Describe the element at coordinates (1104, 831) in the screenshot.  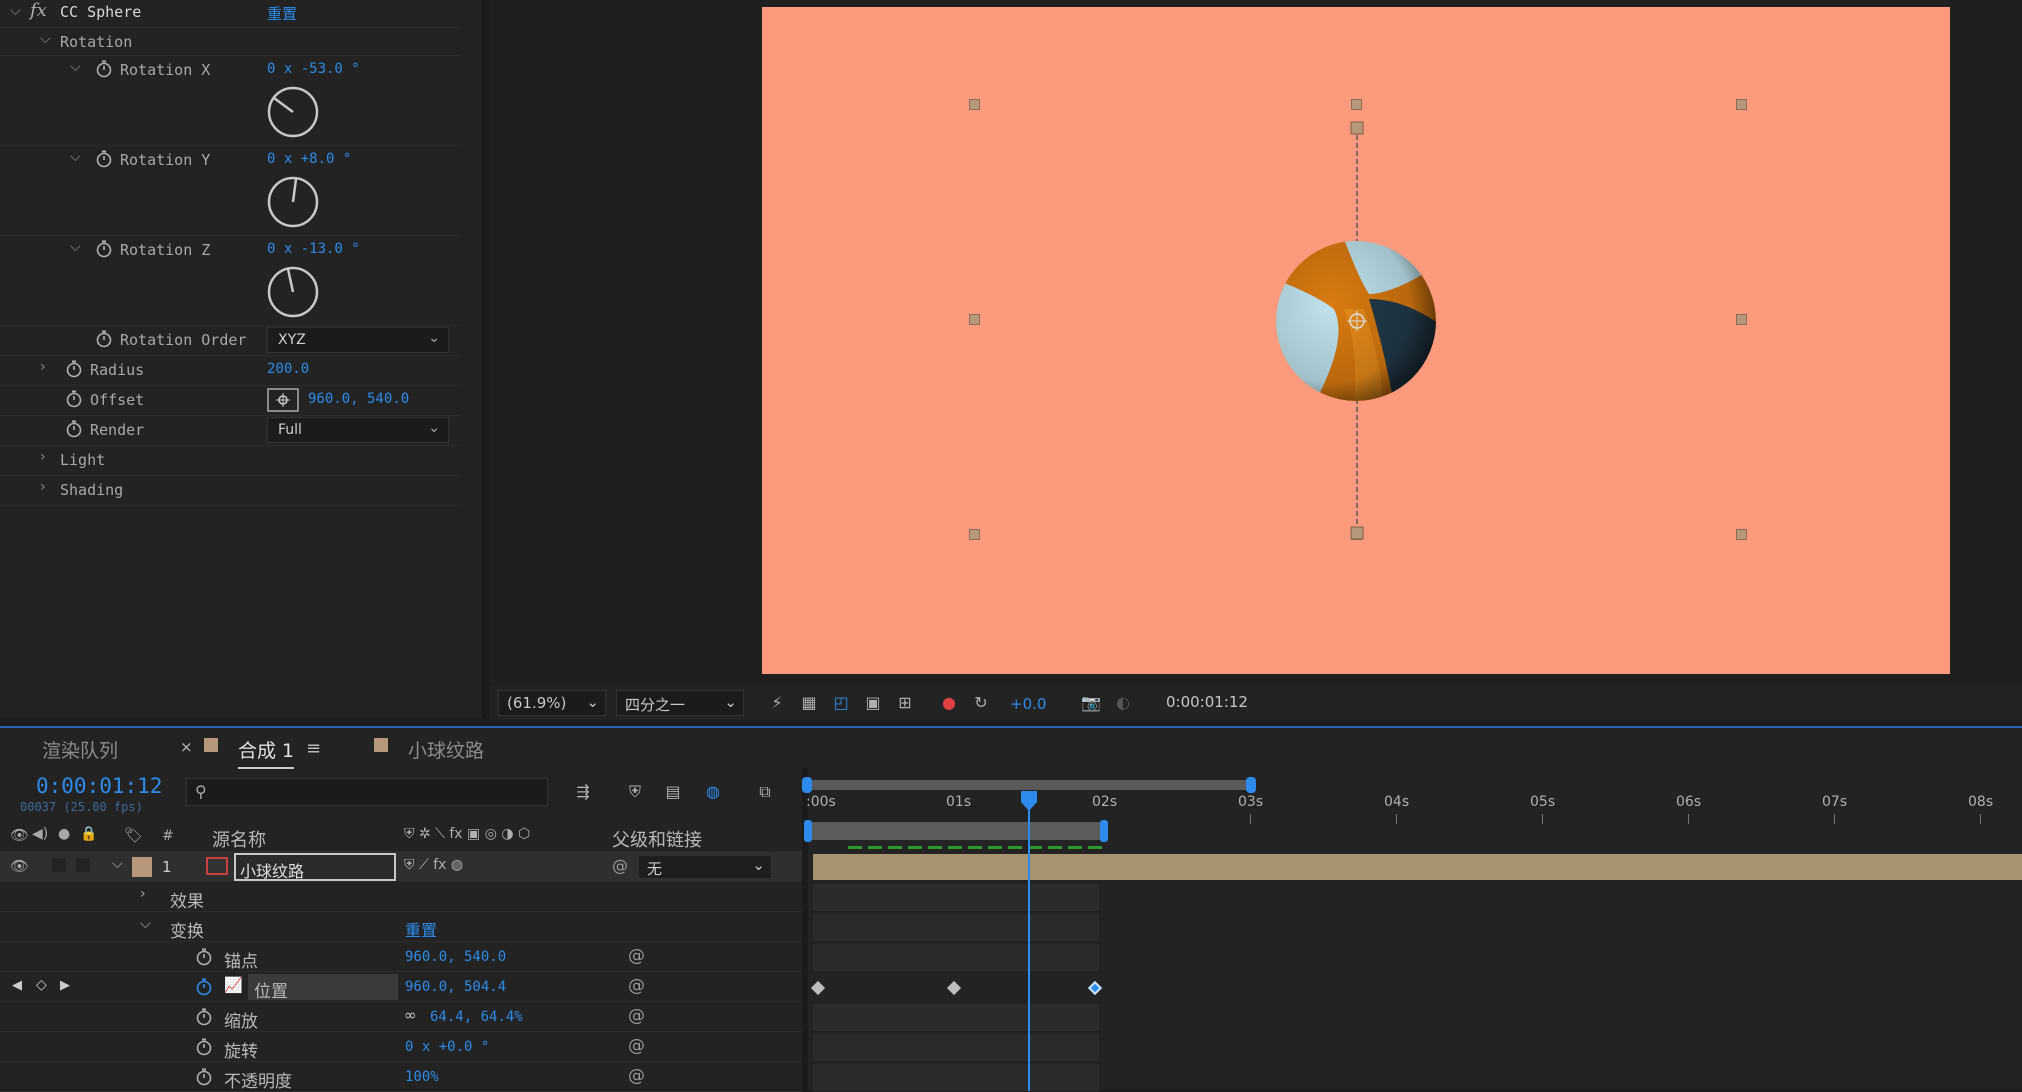
I see `work-area-end` at that location.